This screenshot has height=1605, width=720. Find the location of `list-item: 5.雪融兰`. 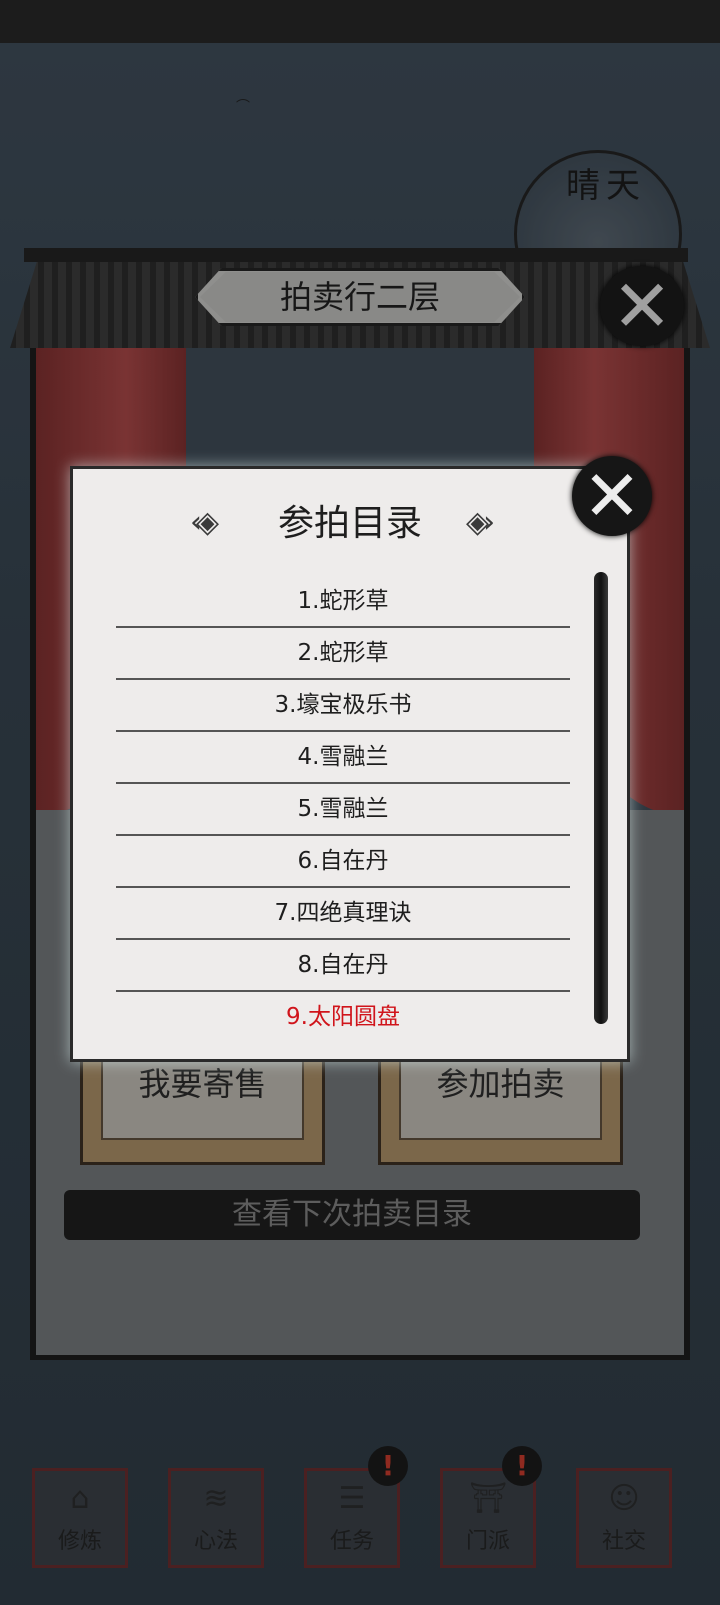

list-item: 5.雪融兰 is located at coordinates (343, 810).